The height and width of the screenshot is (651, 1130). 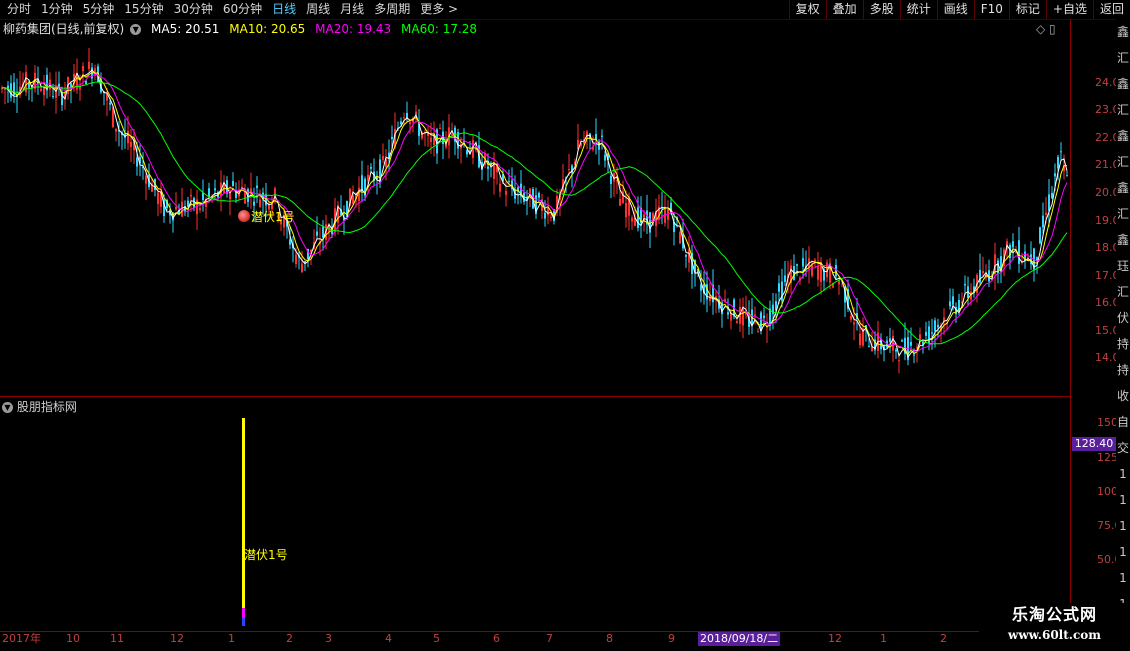 What do you see at coordinates (193, 9) in the screenshot?
I see `tab-30min: 30分钟` at bounding box center [193, 9].